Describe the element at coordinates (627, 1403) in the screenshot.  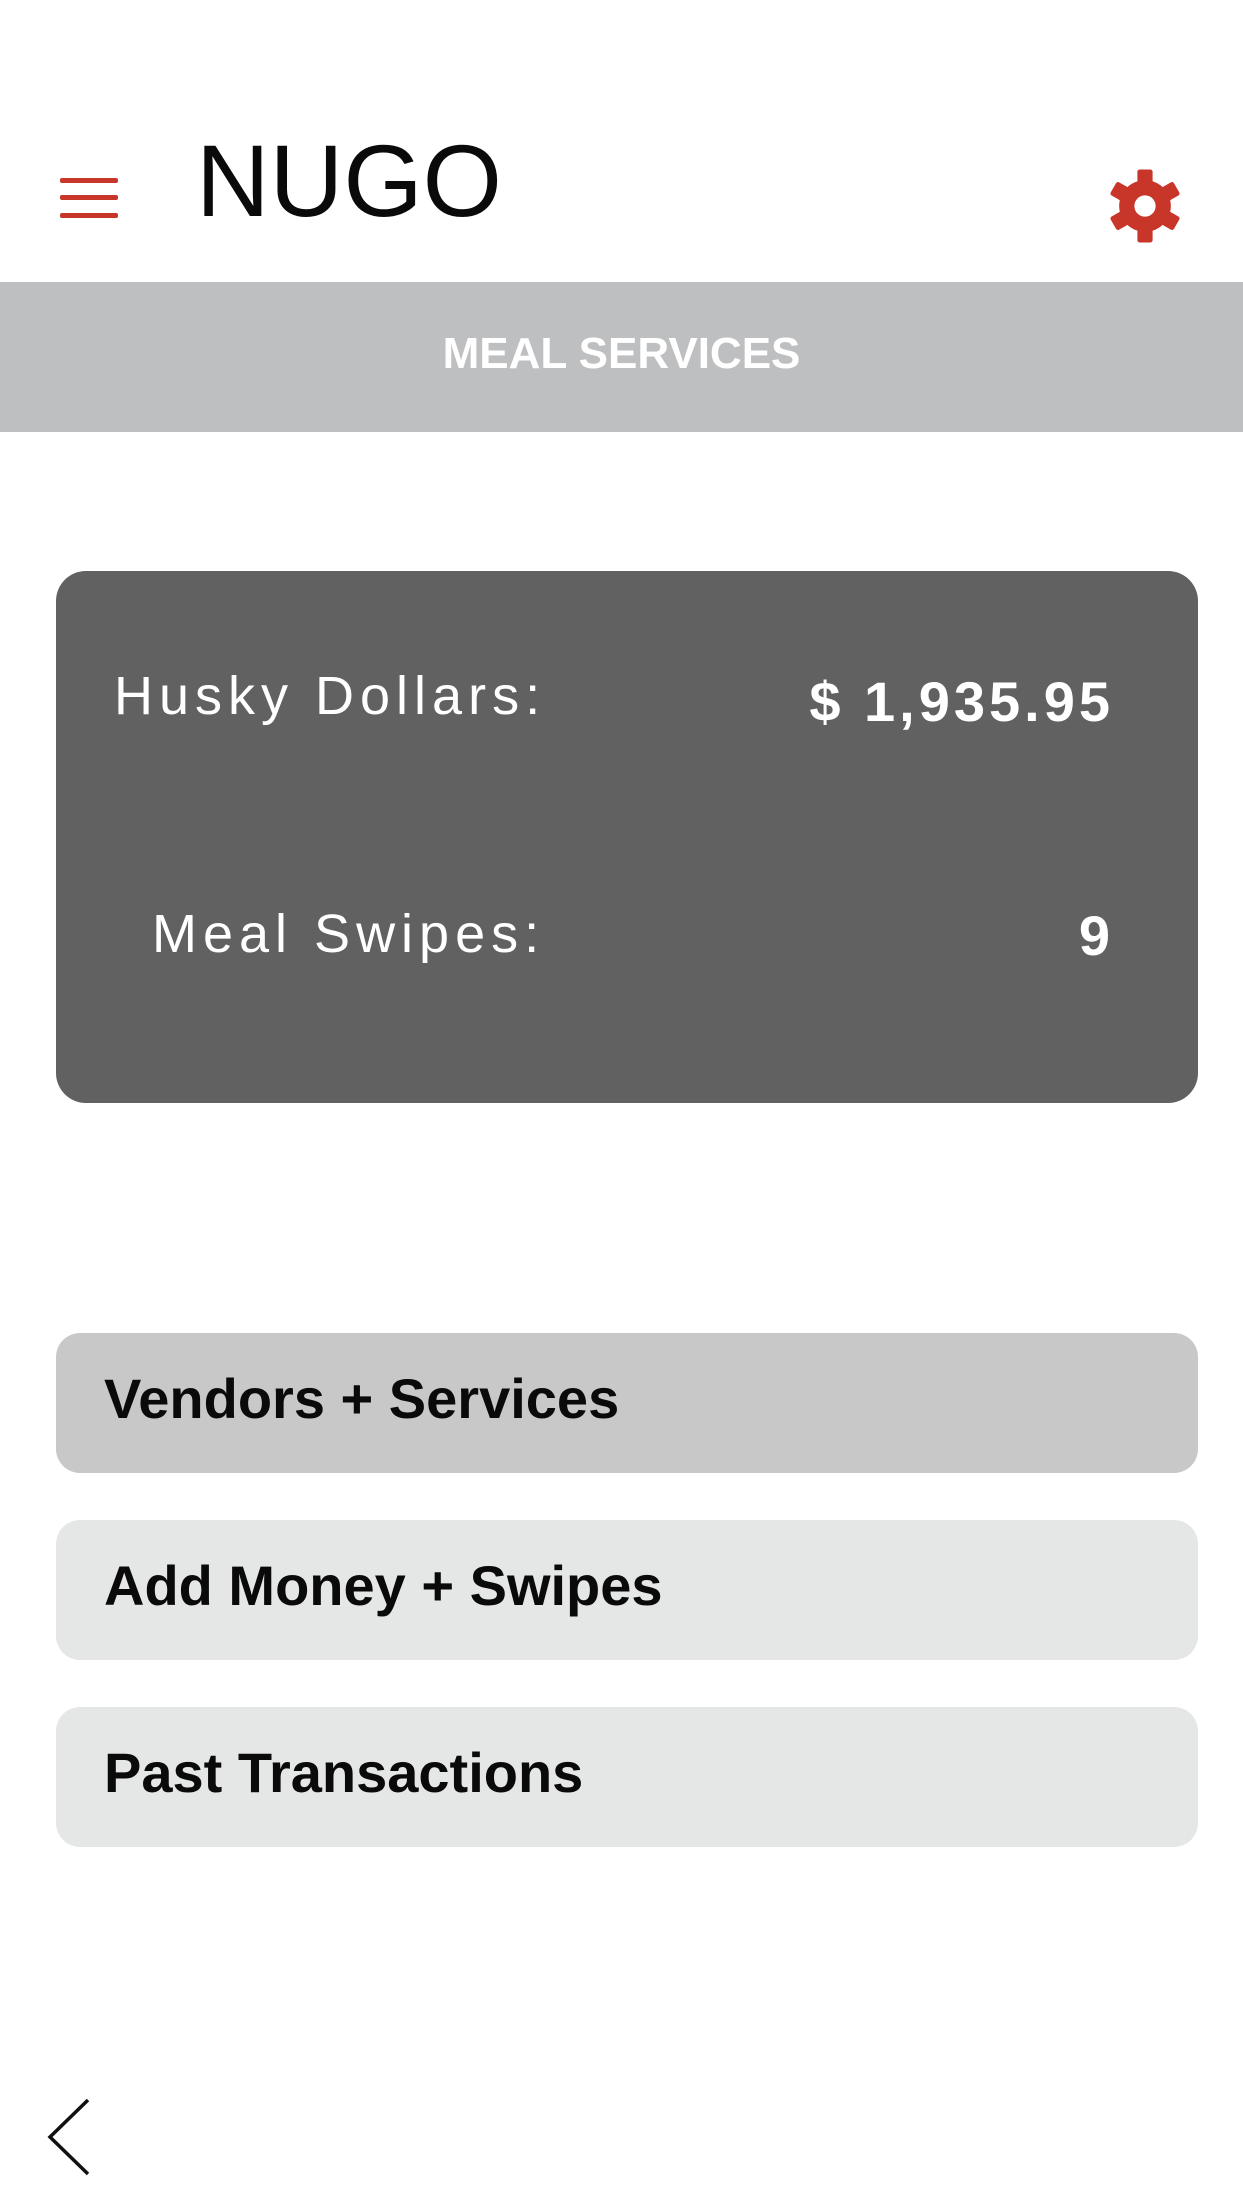
I see `vendors-services-button: Vendors + Services` at that location.